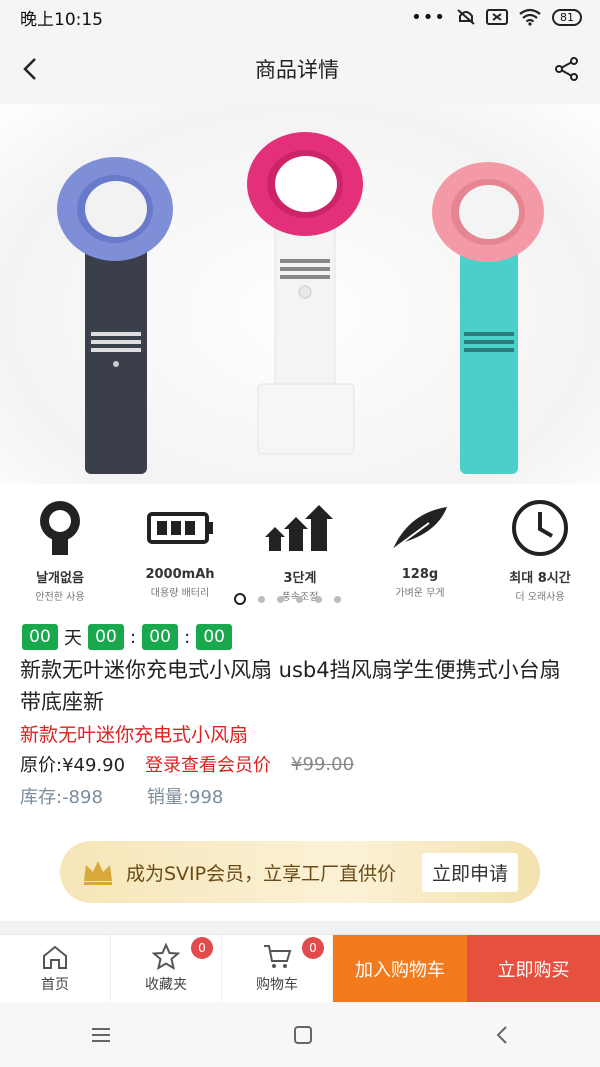  I want to click on countdown-days: 00, so click(40, 637).